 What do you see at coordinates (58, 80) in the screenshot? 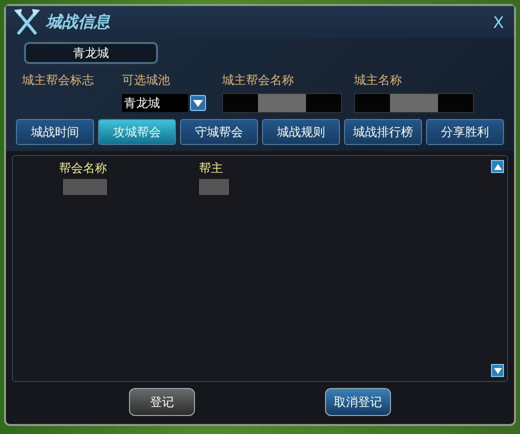
I see `field-label: 城主帮会标志` at bounding box center [58, 80].